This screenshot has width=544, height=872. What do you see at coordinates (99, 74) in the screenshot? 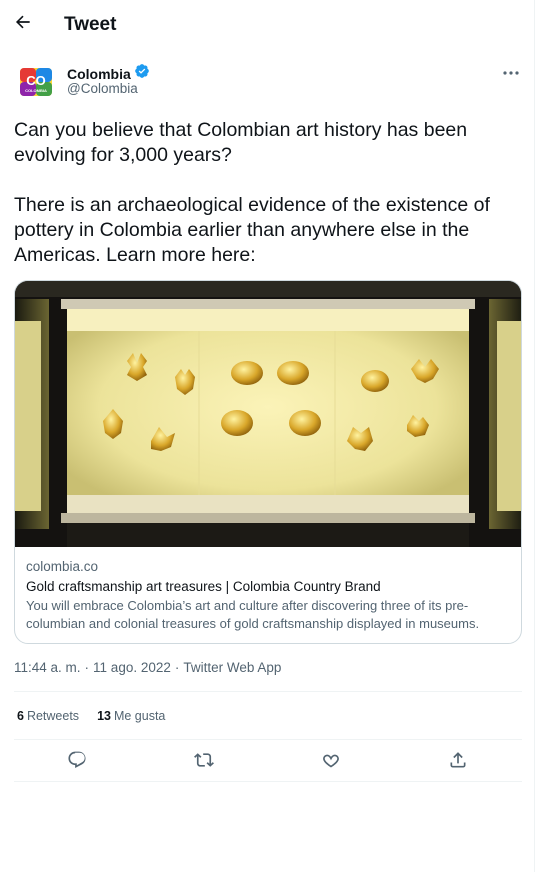
I see `author-name: Colombia` at bounding box center [99, 74].